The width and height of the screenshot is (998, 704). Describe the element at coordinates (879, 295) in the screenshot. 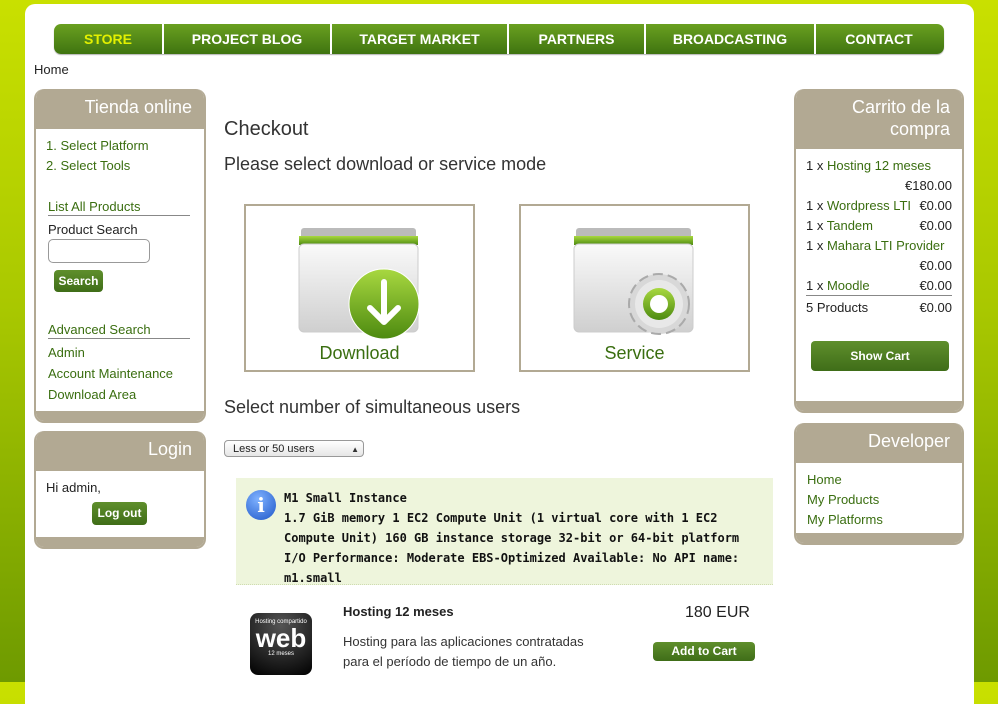

I see `cart-divider` at that location.